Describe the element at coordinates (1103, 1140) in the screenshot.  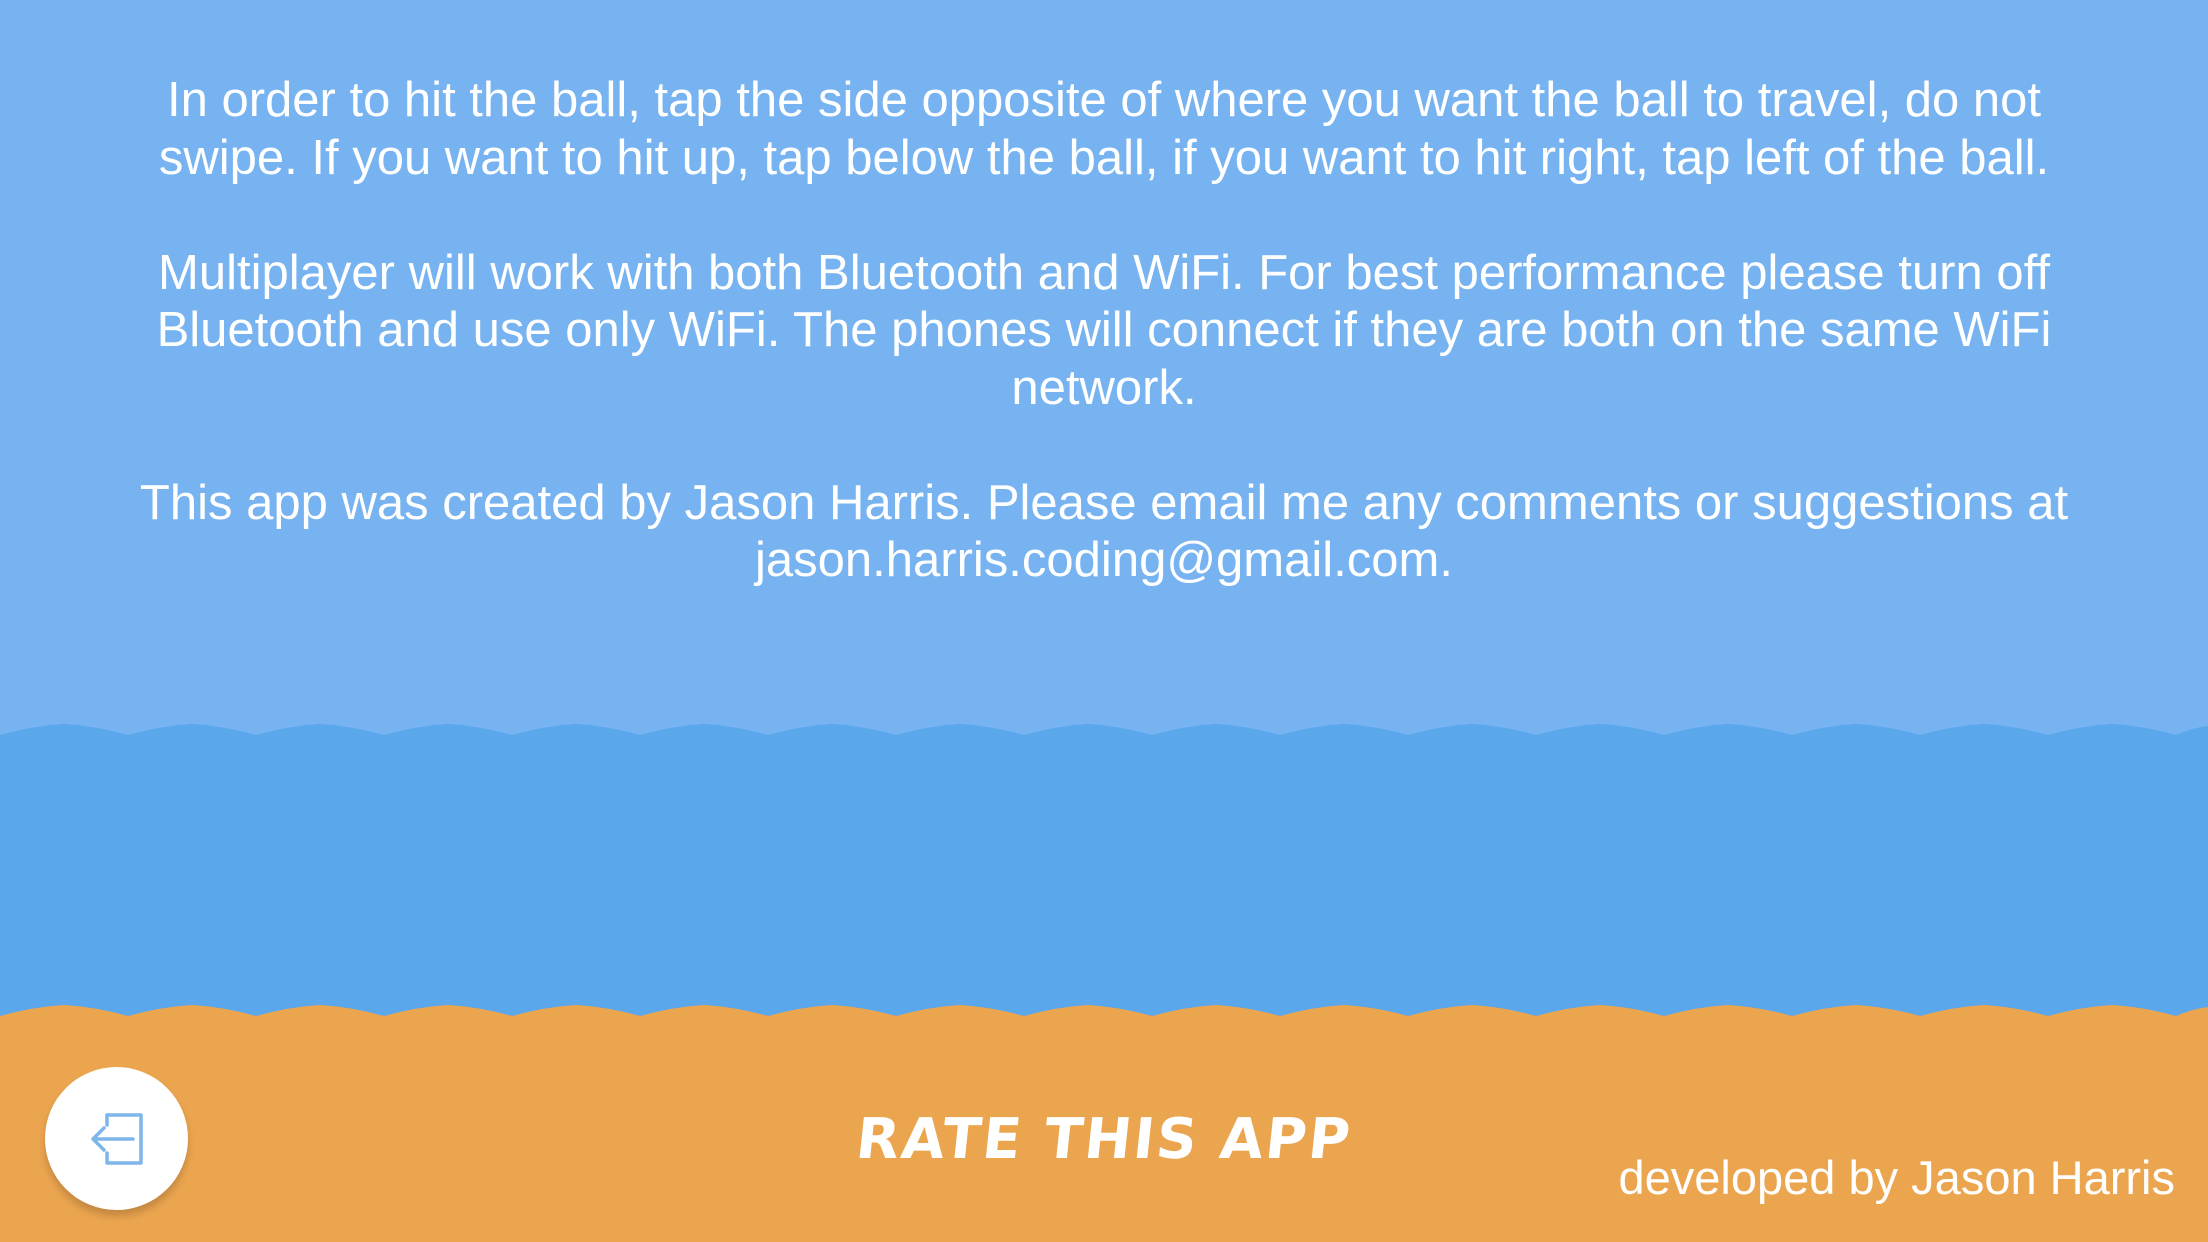
I see `rate-app-button: RATE THIS APP` at that location.